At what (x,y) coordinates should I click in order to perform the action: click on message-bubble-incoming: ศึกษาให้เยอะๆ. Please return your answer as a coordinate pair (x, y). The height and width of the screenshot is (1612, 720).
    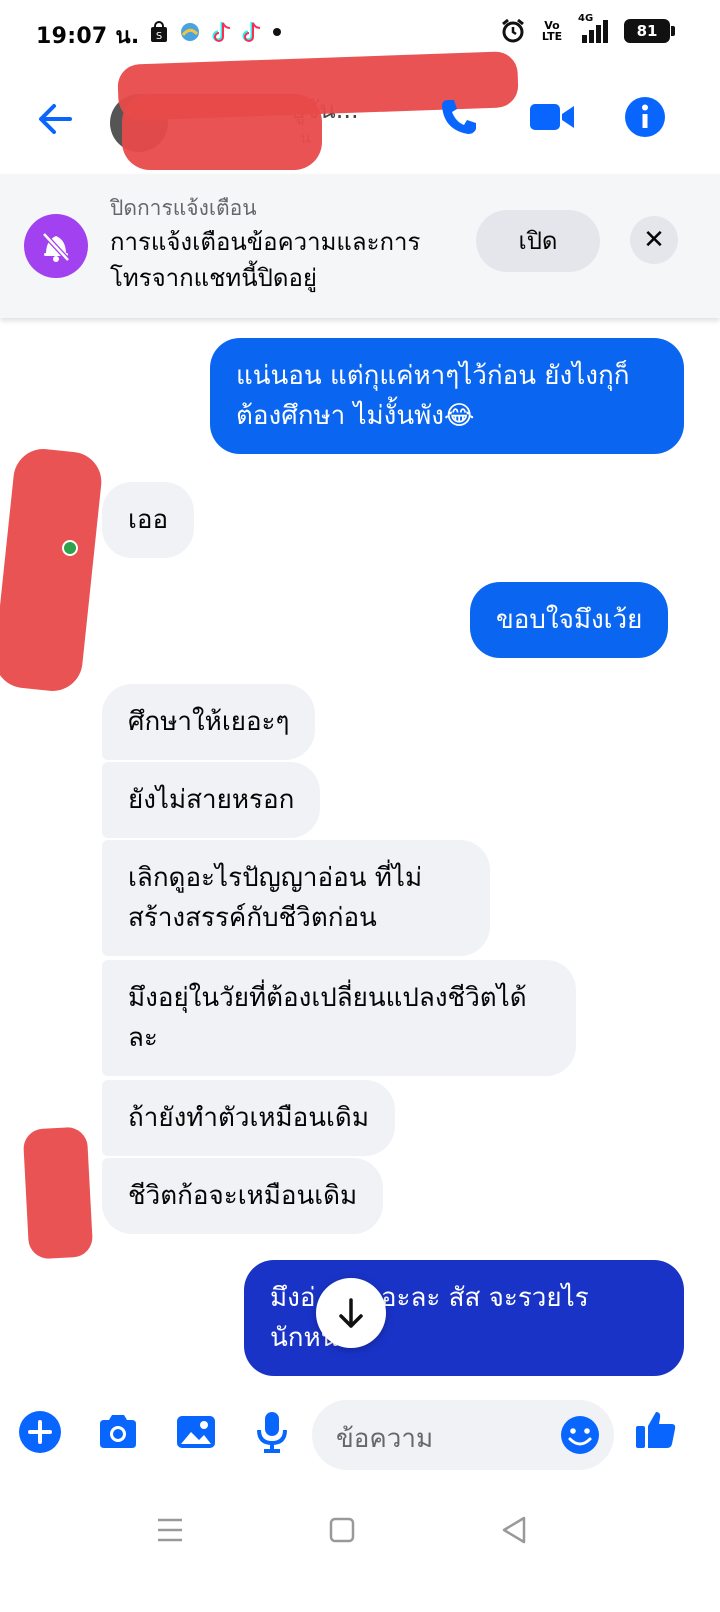
    Looking at the image, I should click on (209, 722).